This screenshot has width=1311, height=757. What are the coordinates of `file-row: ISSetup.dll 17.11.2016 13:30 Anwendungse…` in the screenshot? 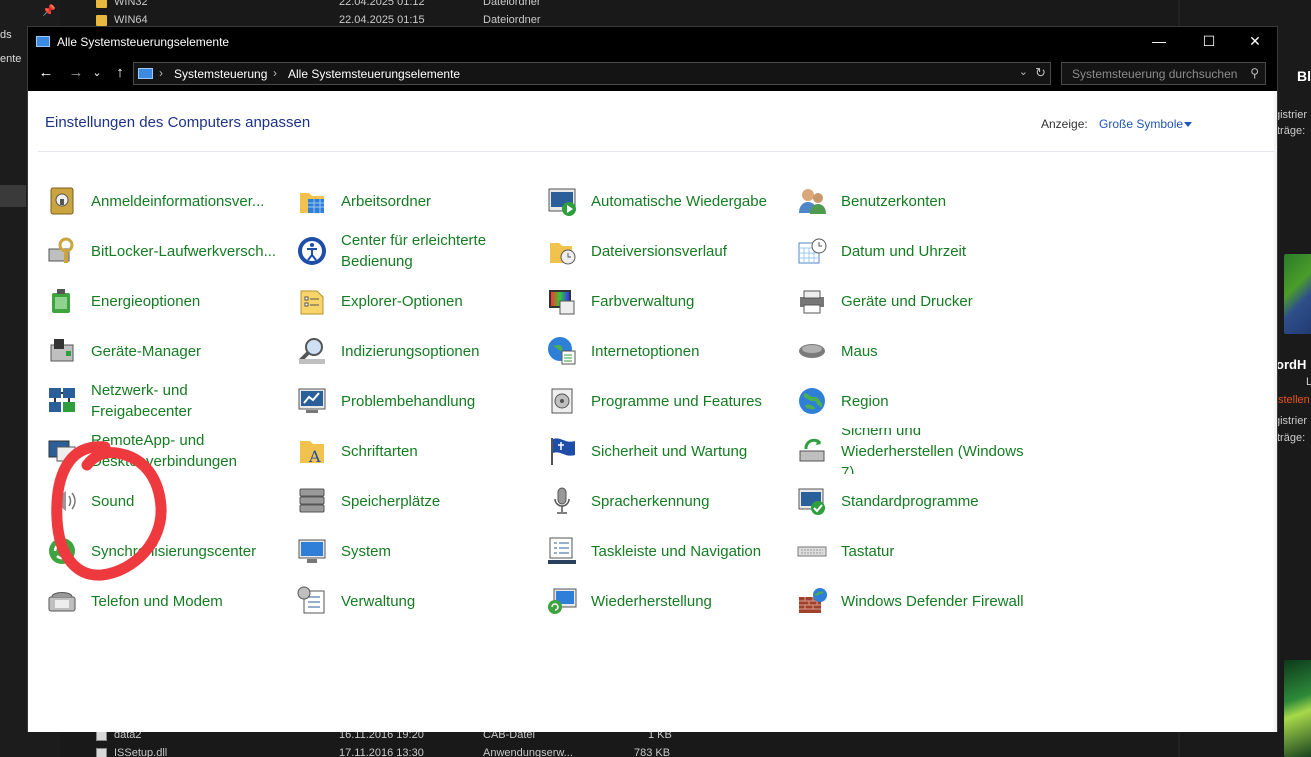 It's located at (620, 751).